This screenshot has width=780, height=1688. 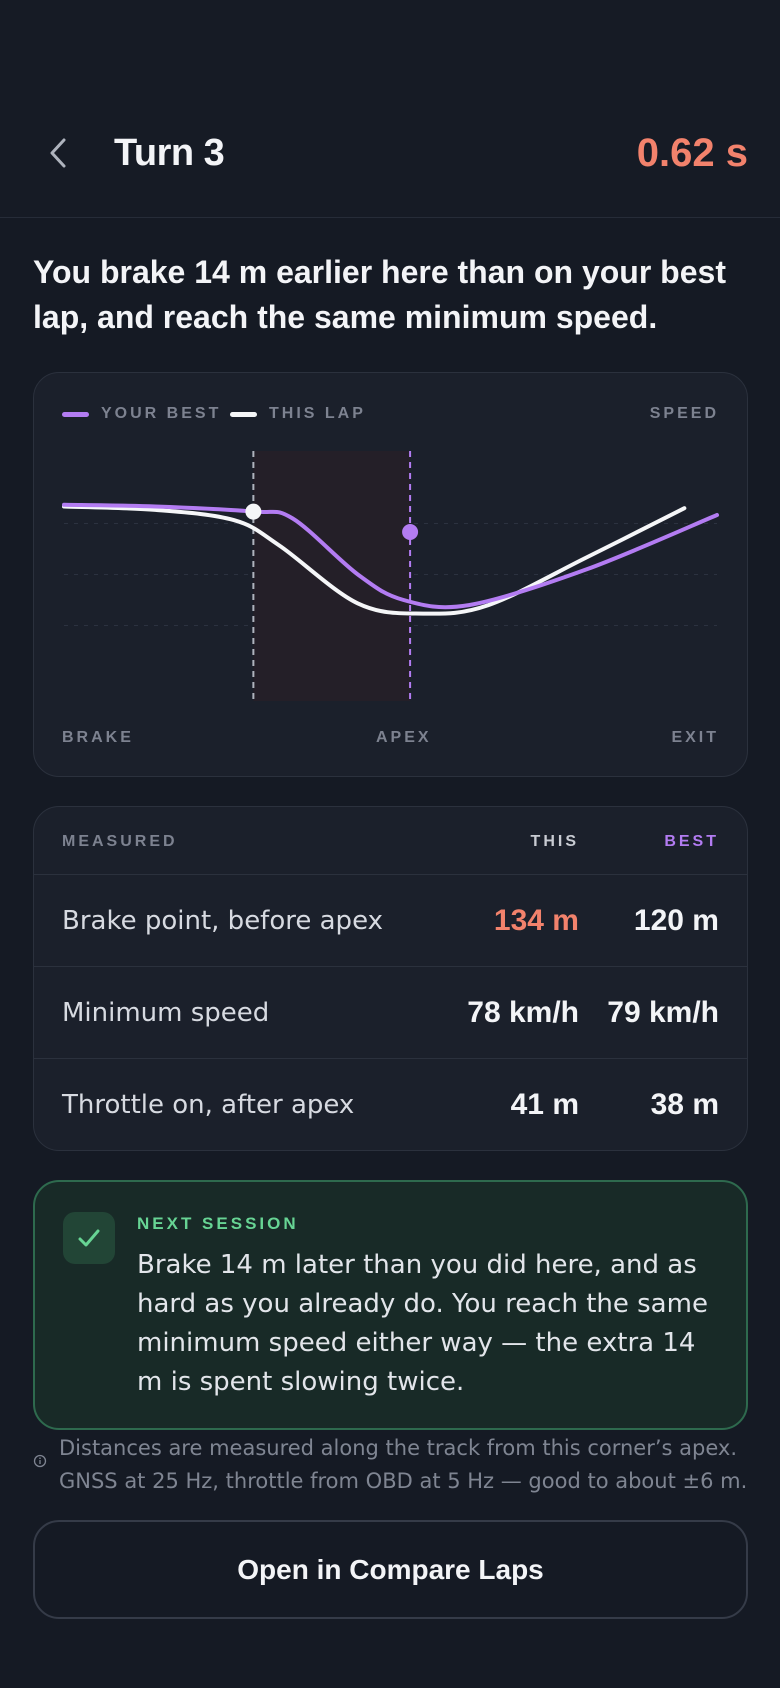 I want to click on info-icon, so click(x=40, y=1461).